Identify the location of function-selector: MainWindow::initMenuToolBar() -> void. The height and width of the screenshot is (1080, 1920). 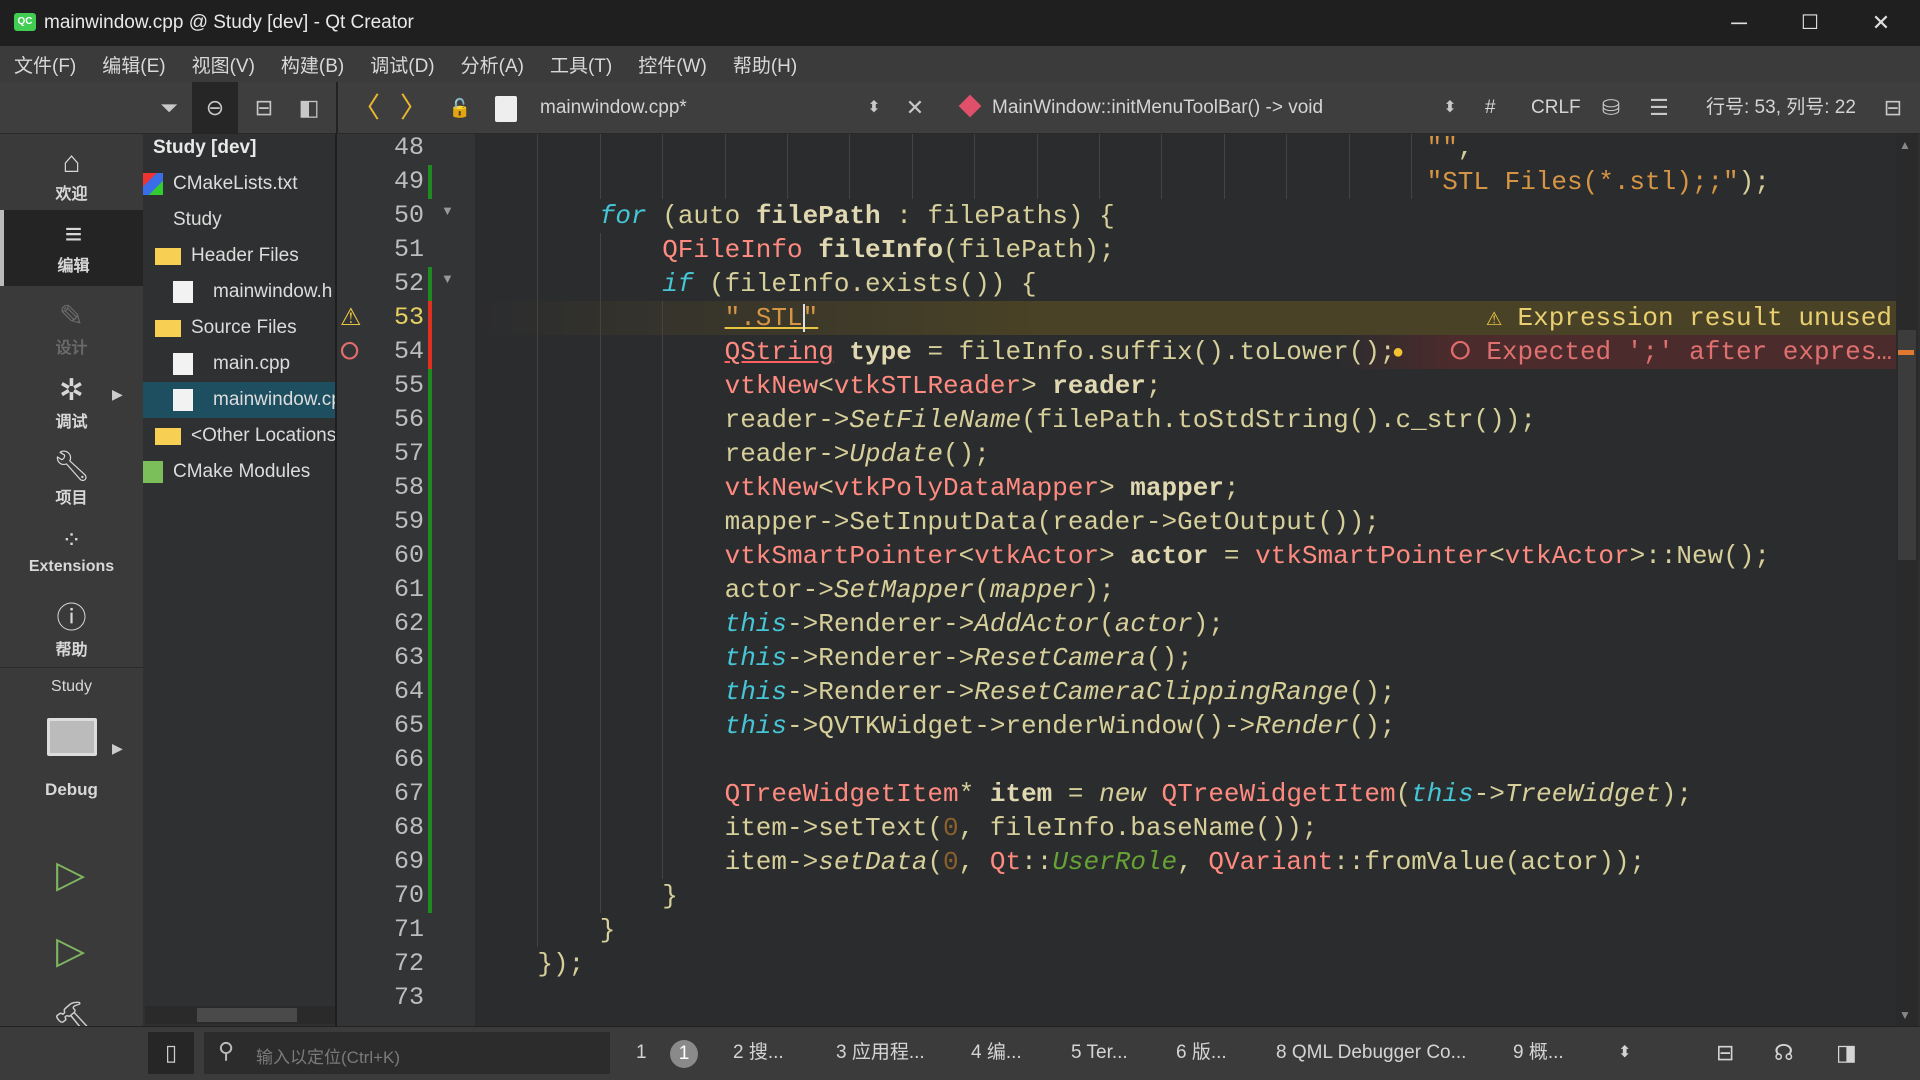
(1157, 108).